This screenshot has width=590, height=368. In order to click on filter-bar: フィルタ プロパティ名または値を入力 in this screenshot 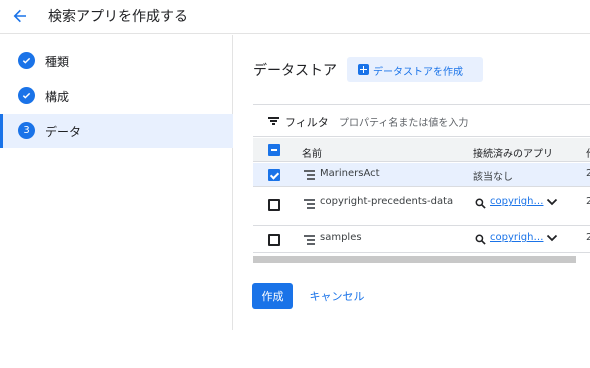, I will do `click(421, 121)`.